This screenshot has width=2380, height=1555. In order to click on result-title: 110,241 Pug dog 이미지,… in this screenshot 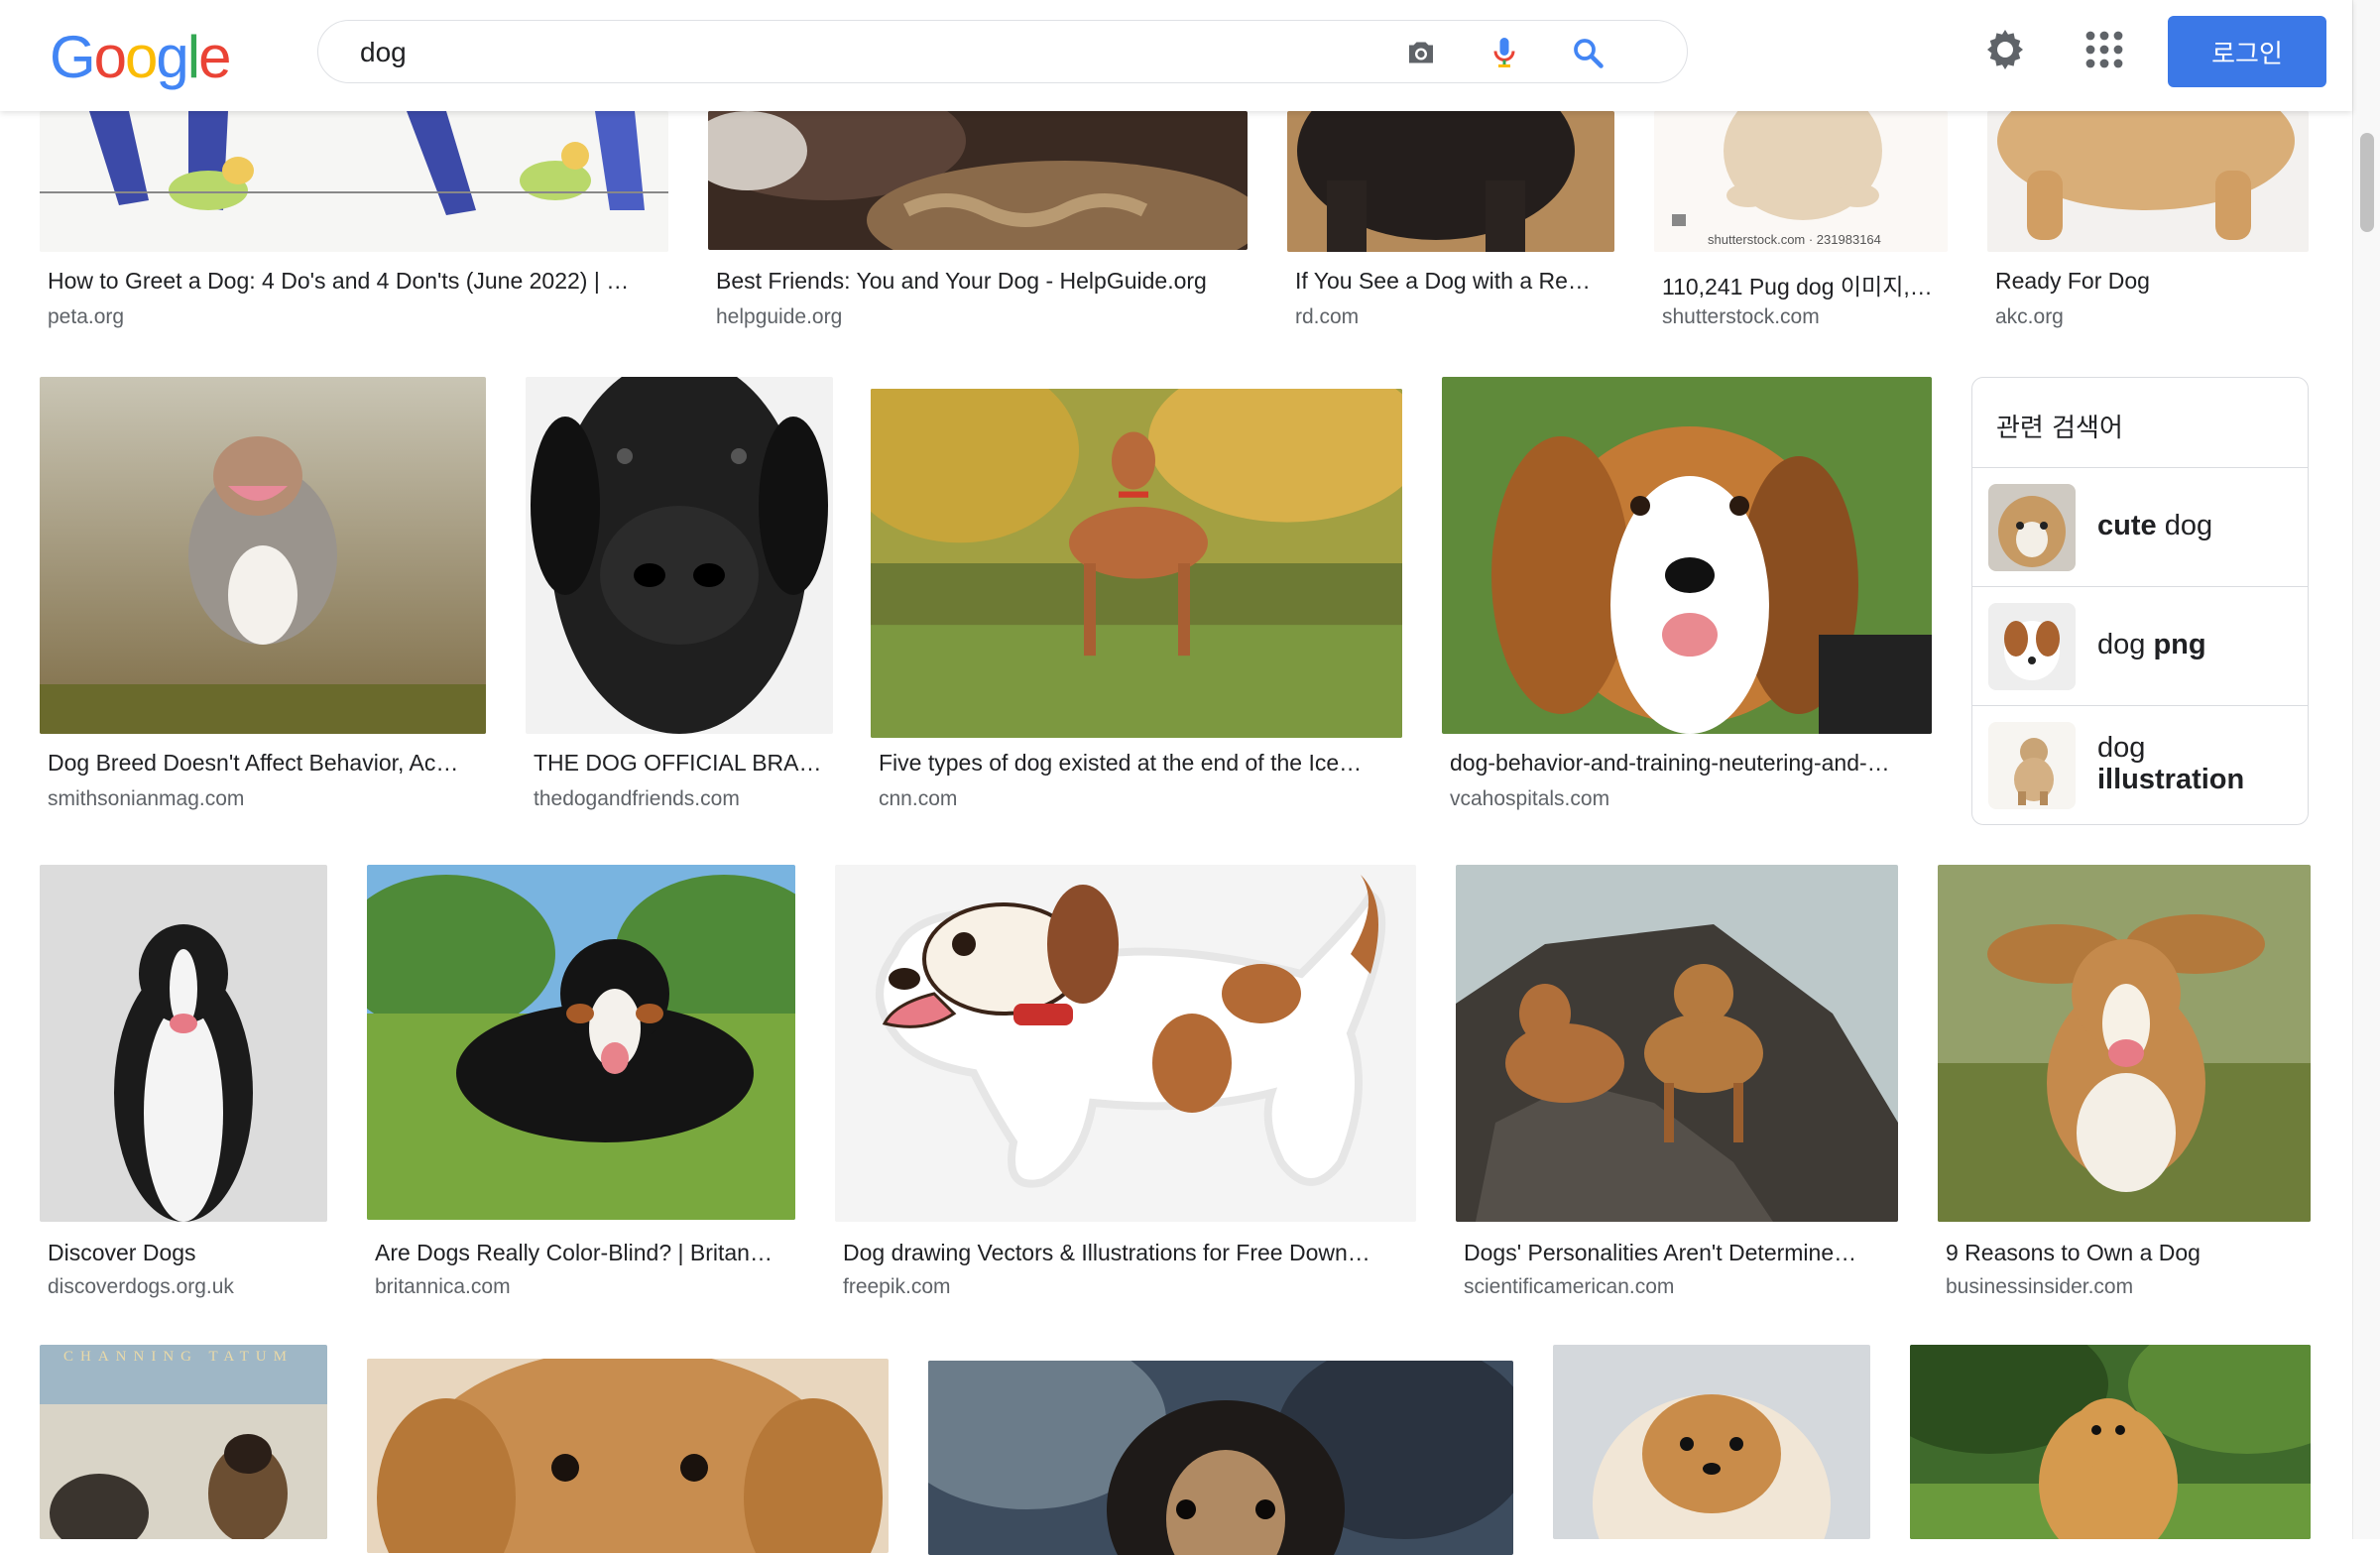, I will do `click(1801, 284)`.